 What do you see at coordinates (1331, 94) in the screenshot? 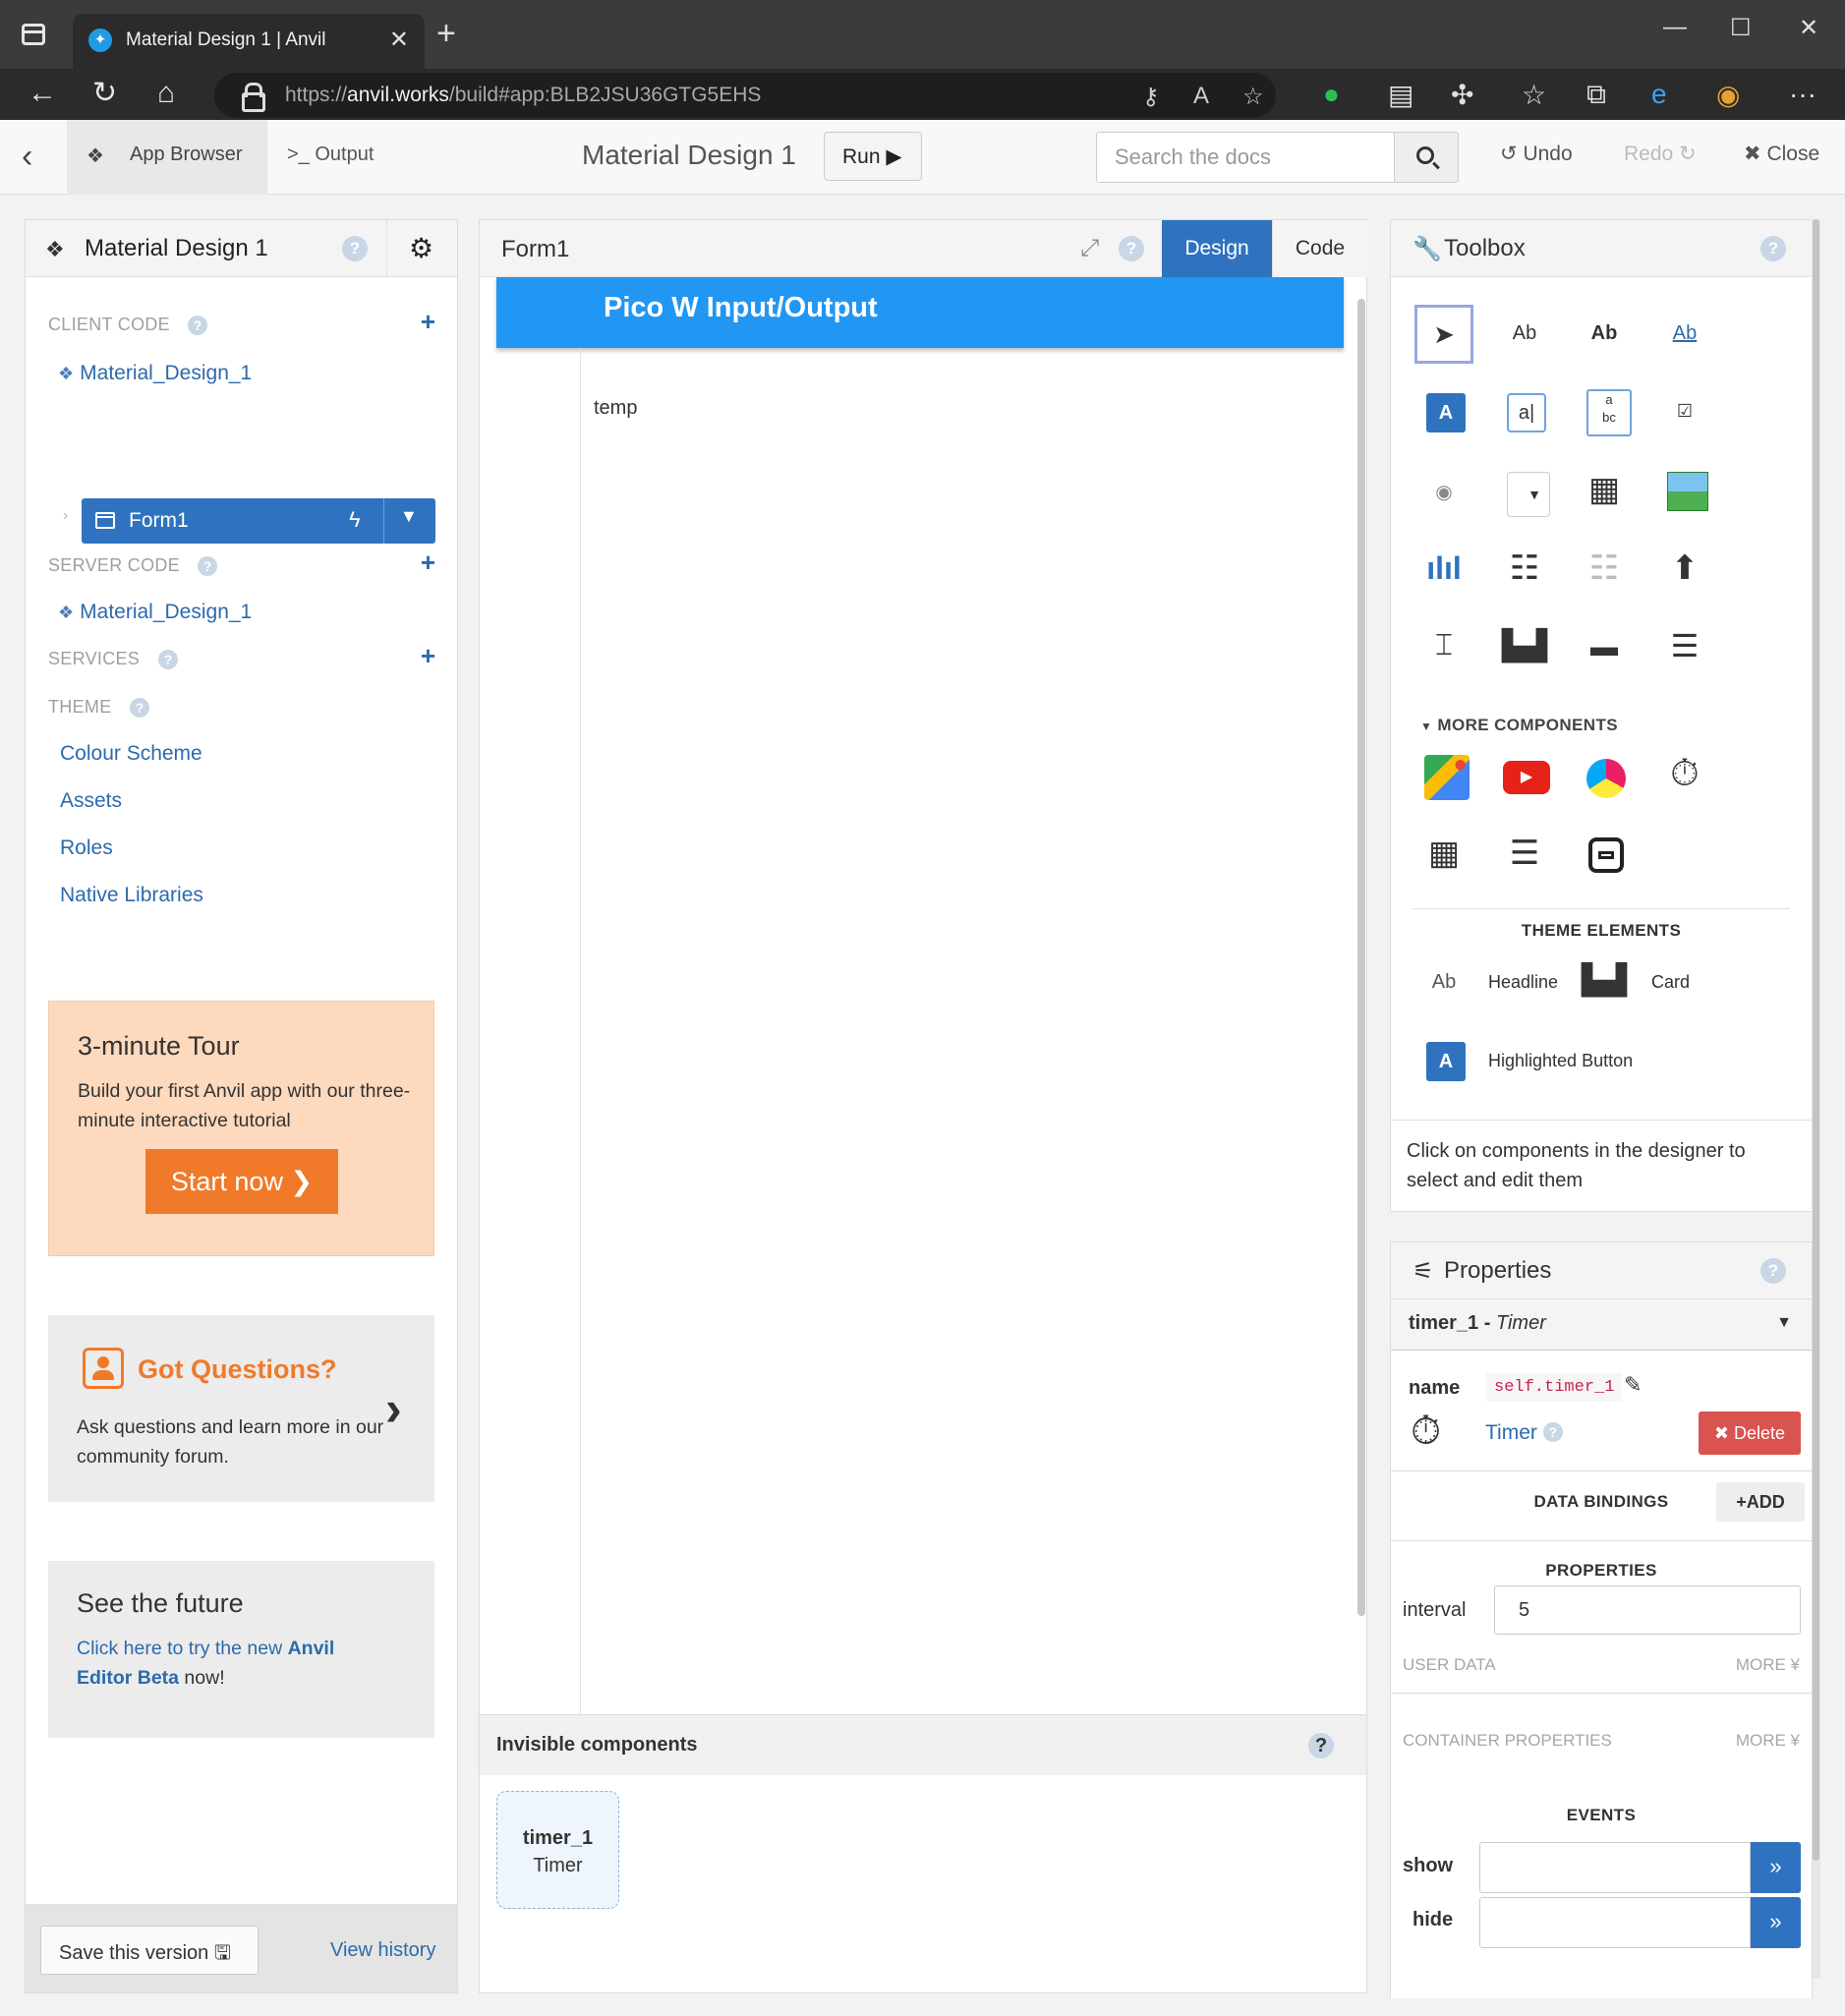
I see `evernote-icon: ●` at bounding box center [1331, 94].